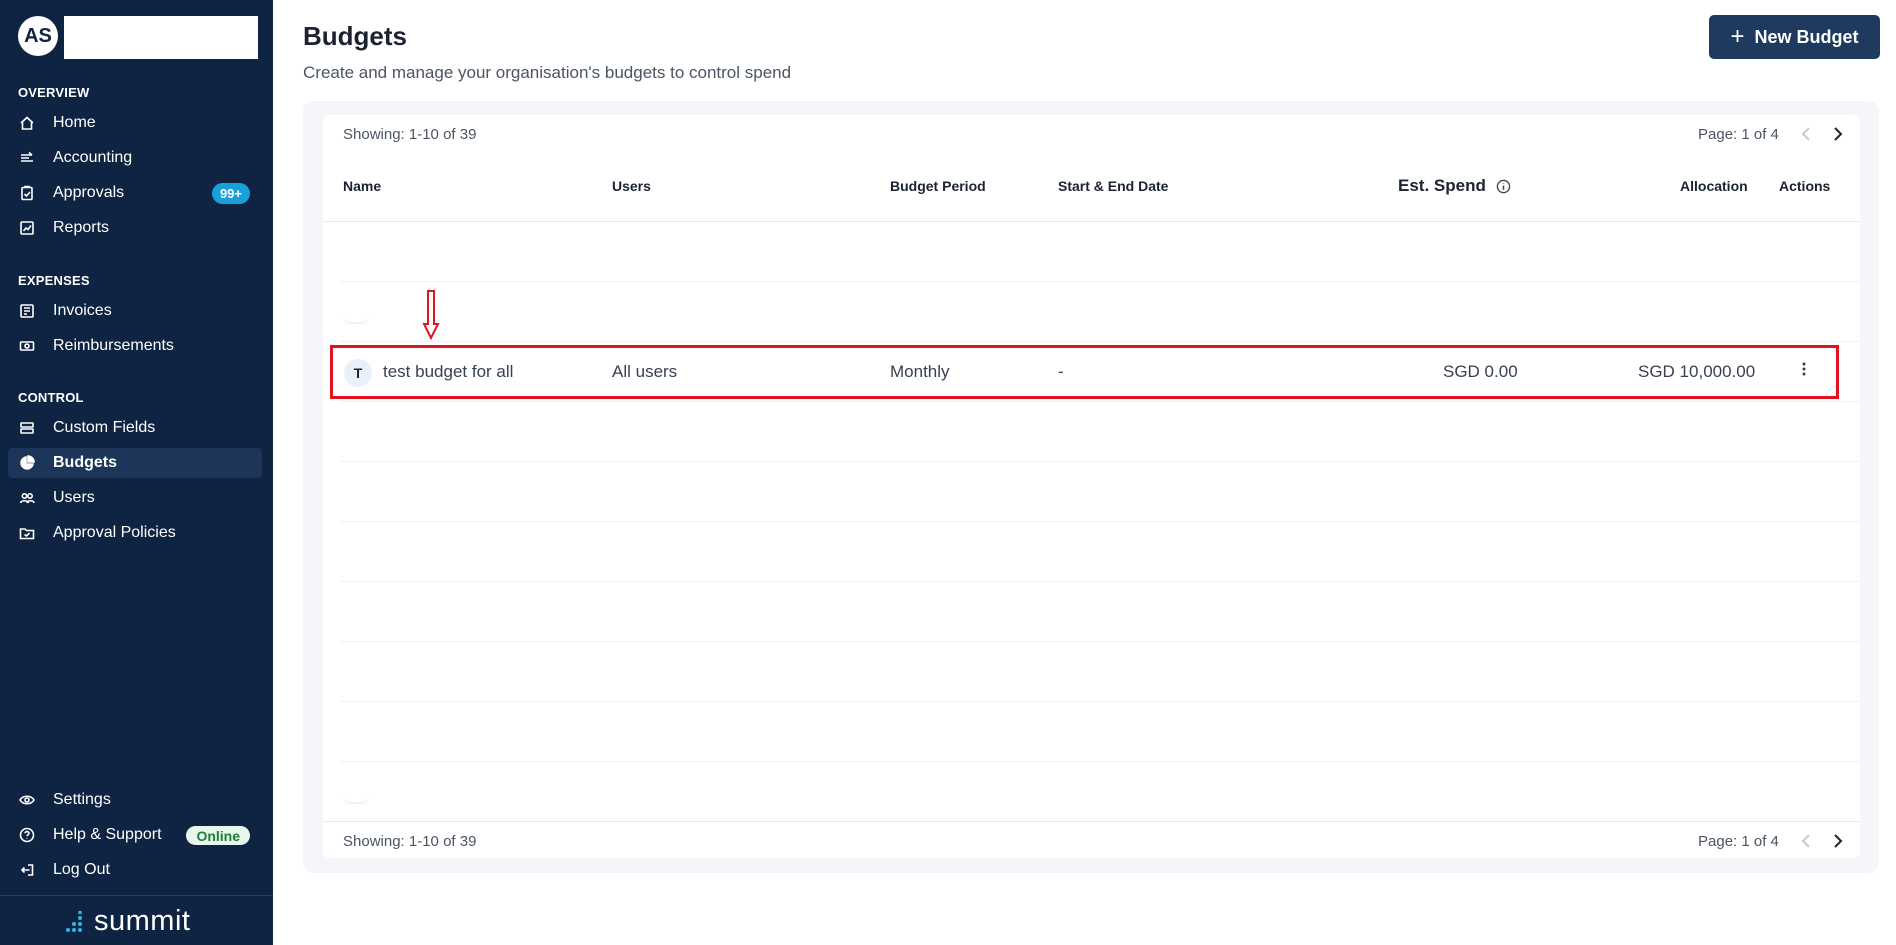  Describe the element at coordinates (135, 311) in the screenshot. I see `sidebar-item-invoices: Invoices` at that location.